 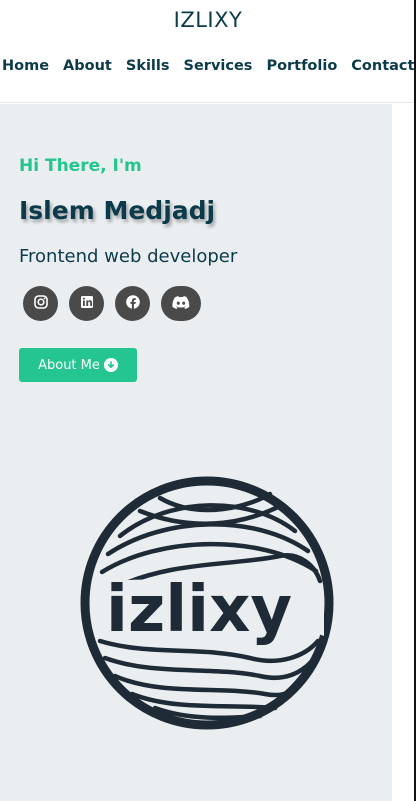 I want to click on linkedin-icon, so click(x=87, y=304).